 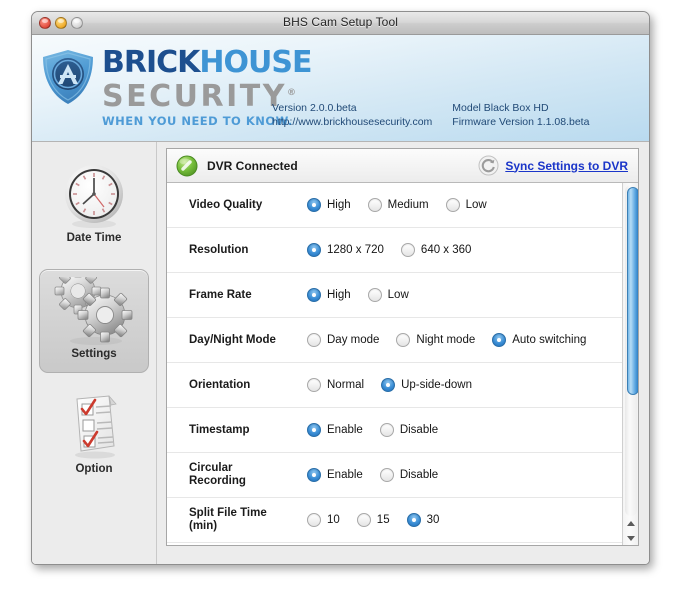 What do you see at coordinates (252, 165) in the screenshot?
I see `dvr-status-text: DVR Connected` at bounding box center [252, 165].